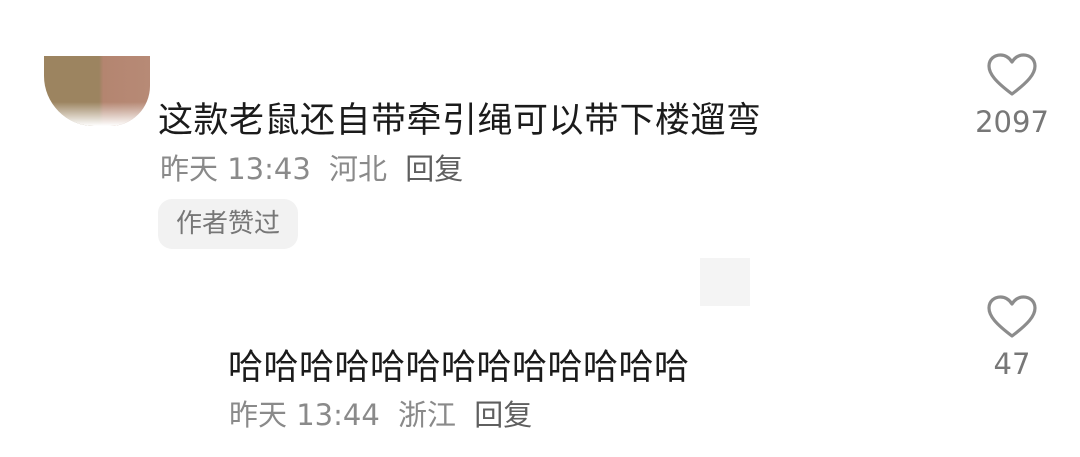 The width and height of the screenshot is (1080, 457). Describe the element at coordinates (316, 169) in the screenshot. I see `comment-meta: 昨天 13:43 河北 回复` at that location.